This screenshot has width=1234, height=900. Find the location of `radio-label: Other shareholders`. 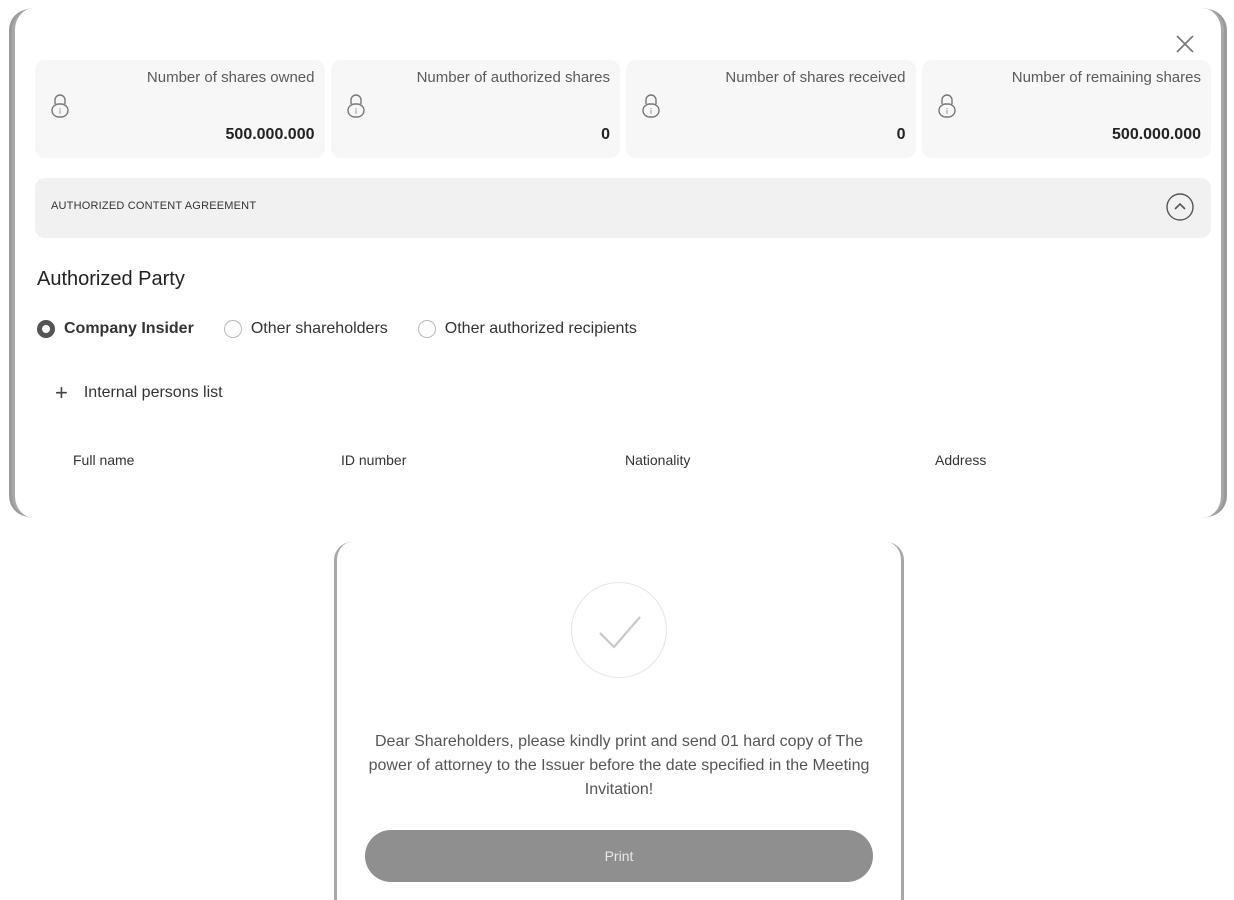

radio-label: Other shareholders is located at coordinates (319, 328).